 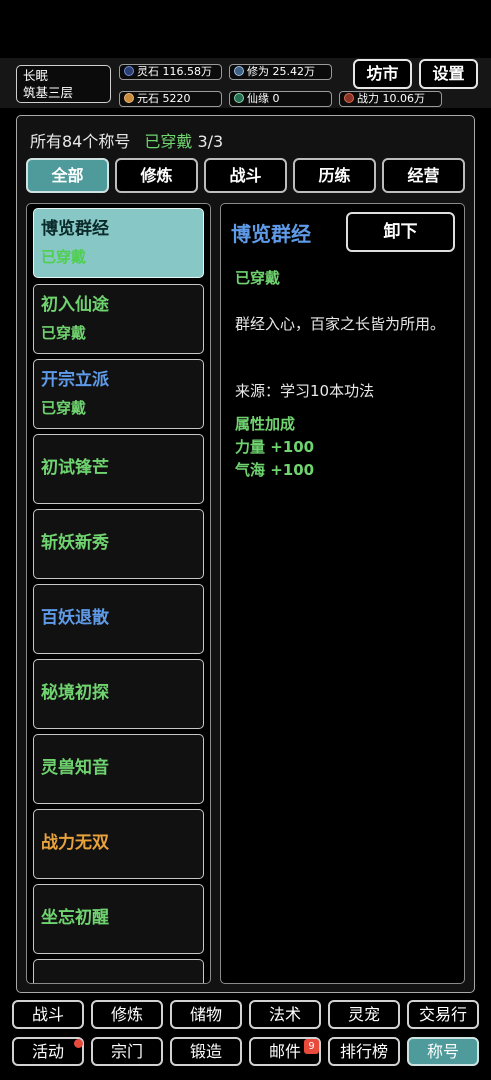 What do you see at coordinates (118, 319) in the screenshot?
I see `title-item-1: 初入仙途 已穿戴` at bounding box center [118, 319].